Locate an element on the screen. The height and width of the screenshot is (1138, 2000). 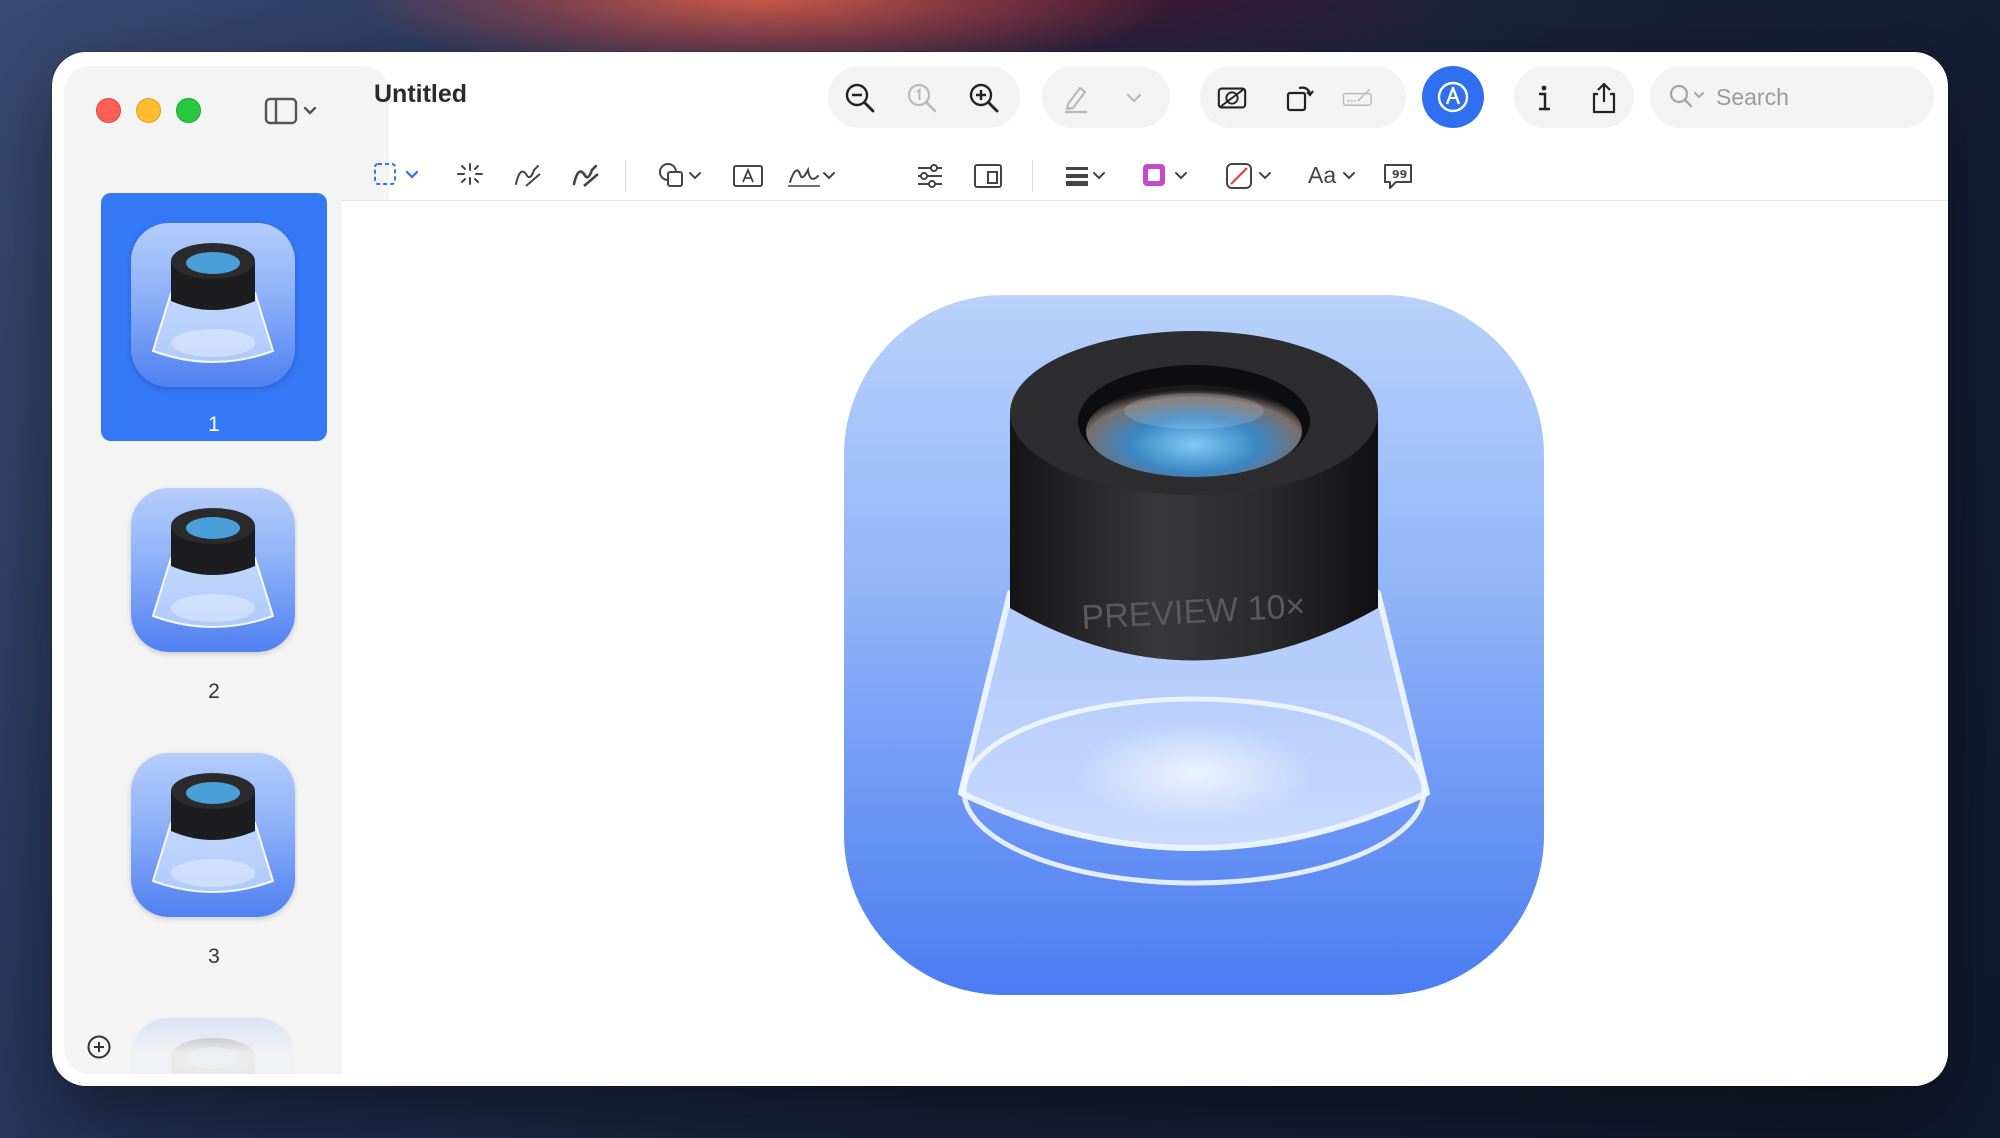
plus-circle-icon is located at coordinates (99, 1047).